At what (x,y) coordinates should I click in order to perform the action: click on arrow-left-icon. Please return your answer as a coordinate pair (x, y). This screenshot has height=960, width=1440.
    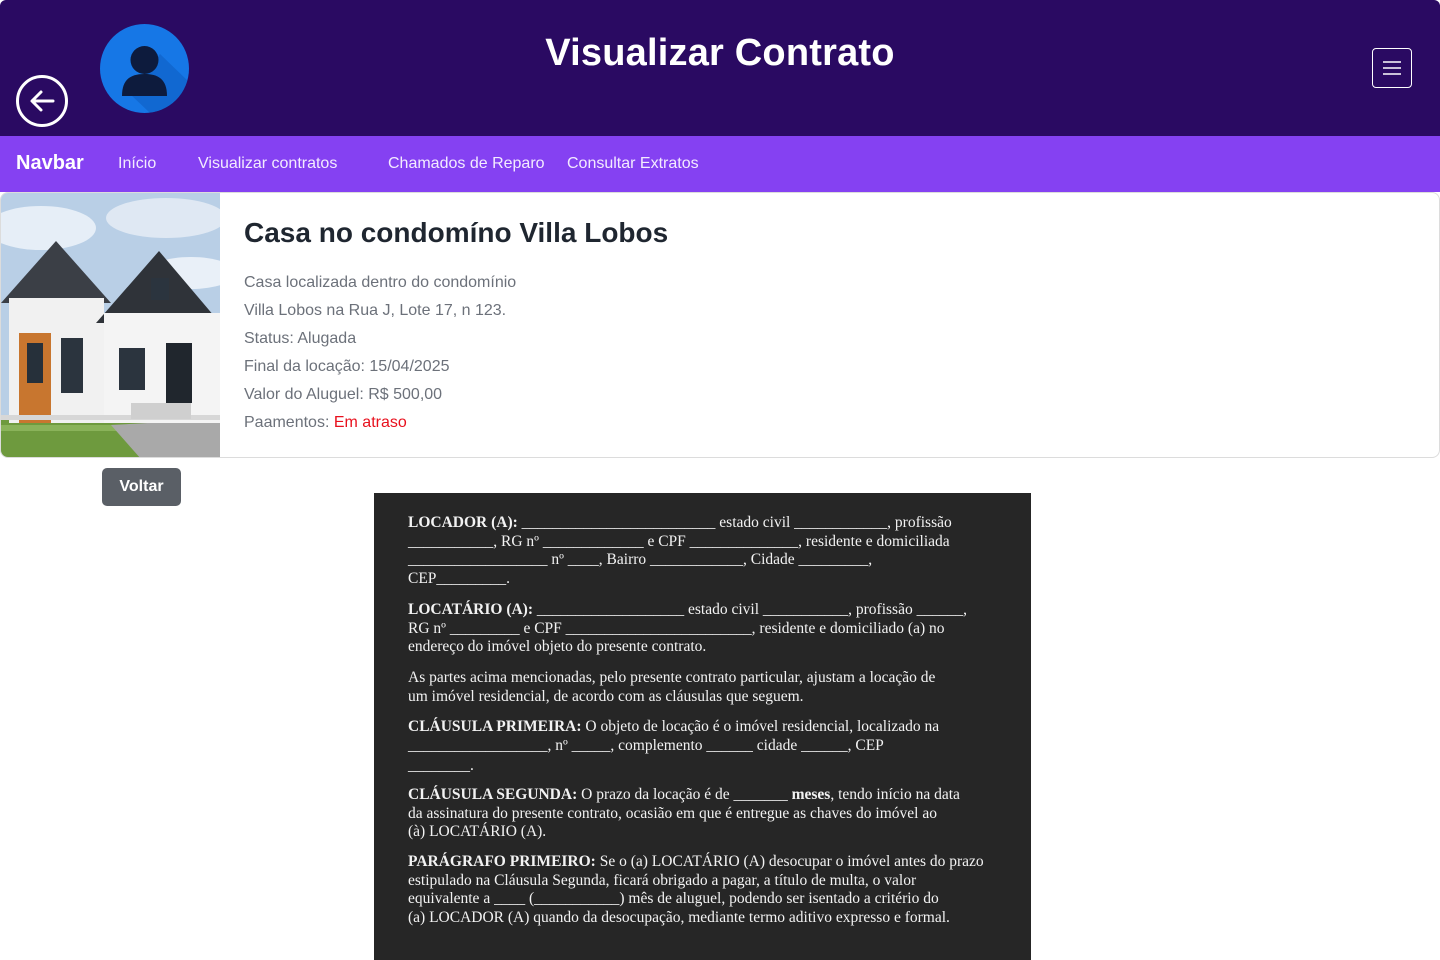
    Looking at the image, I should click on (42, 101).